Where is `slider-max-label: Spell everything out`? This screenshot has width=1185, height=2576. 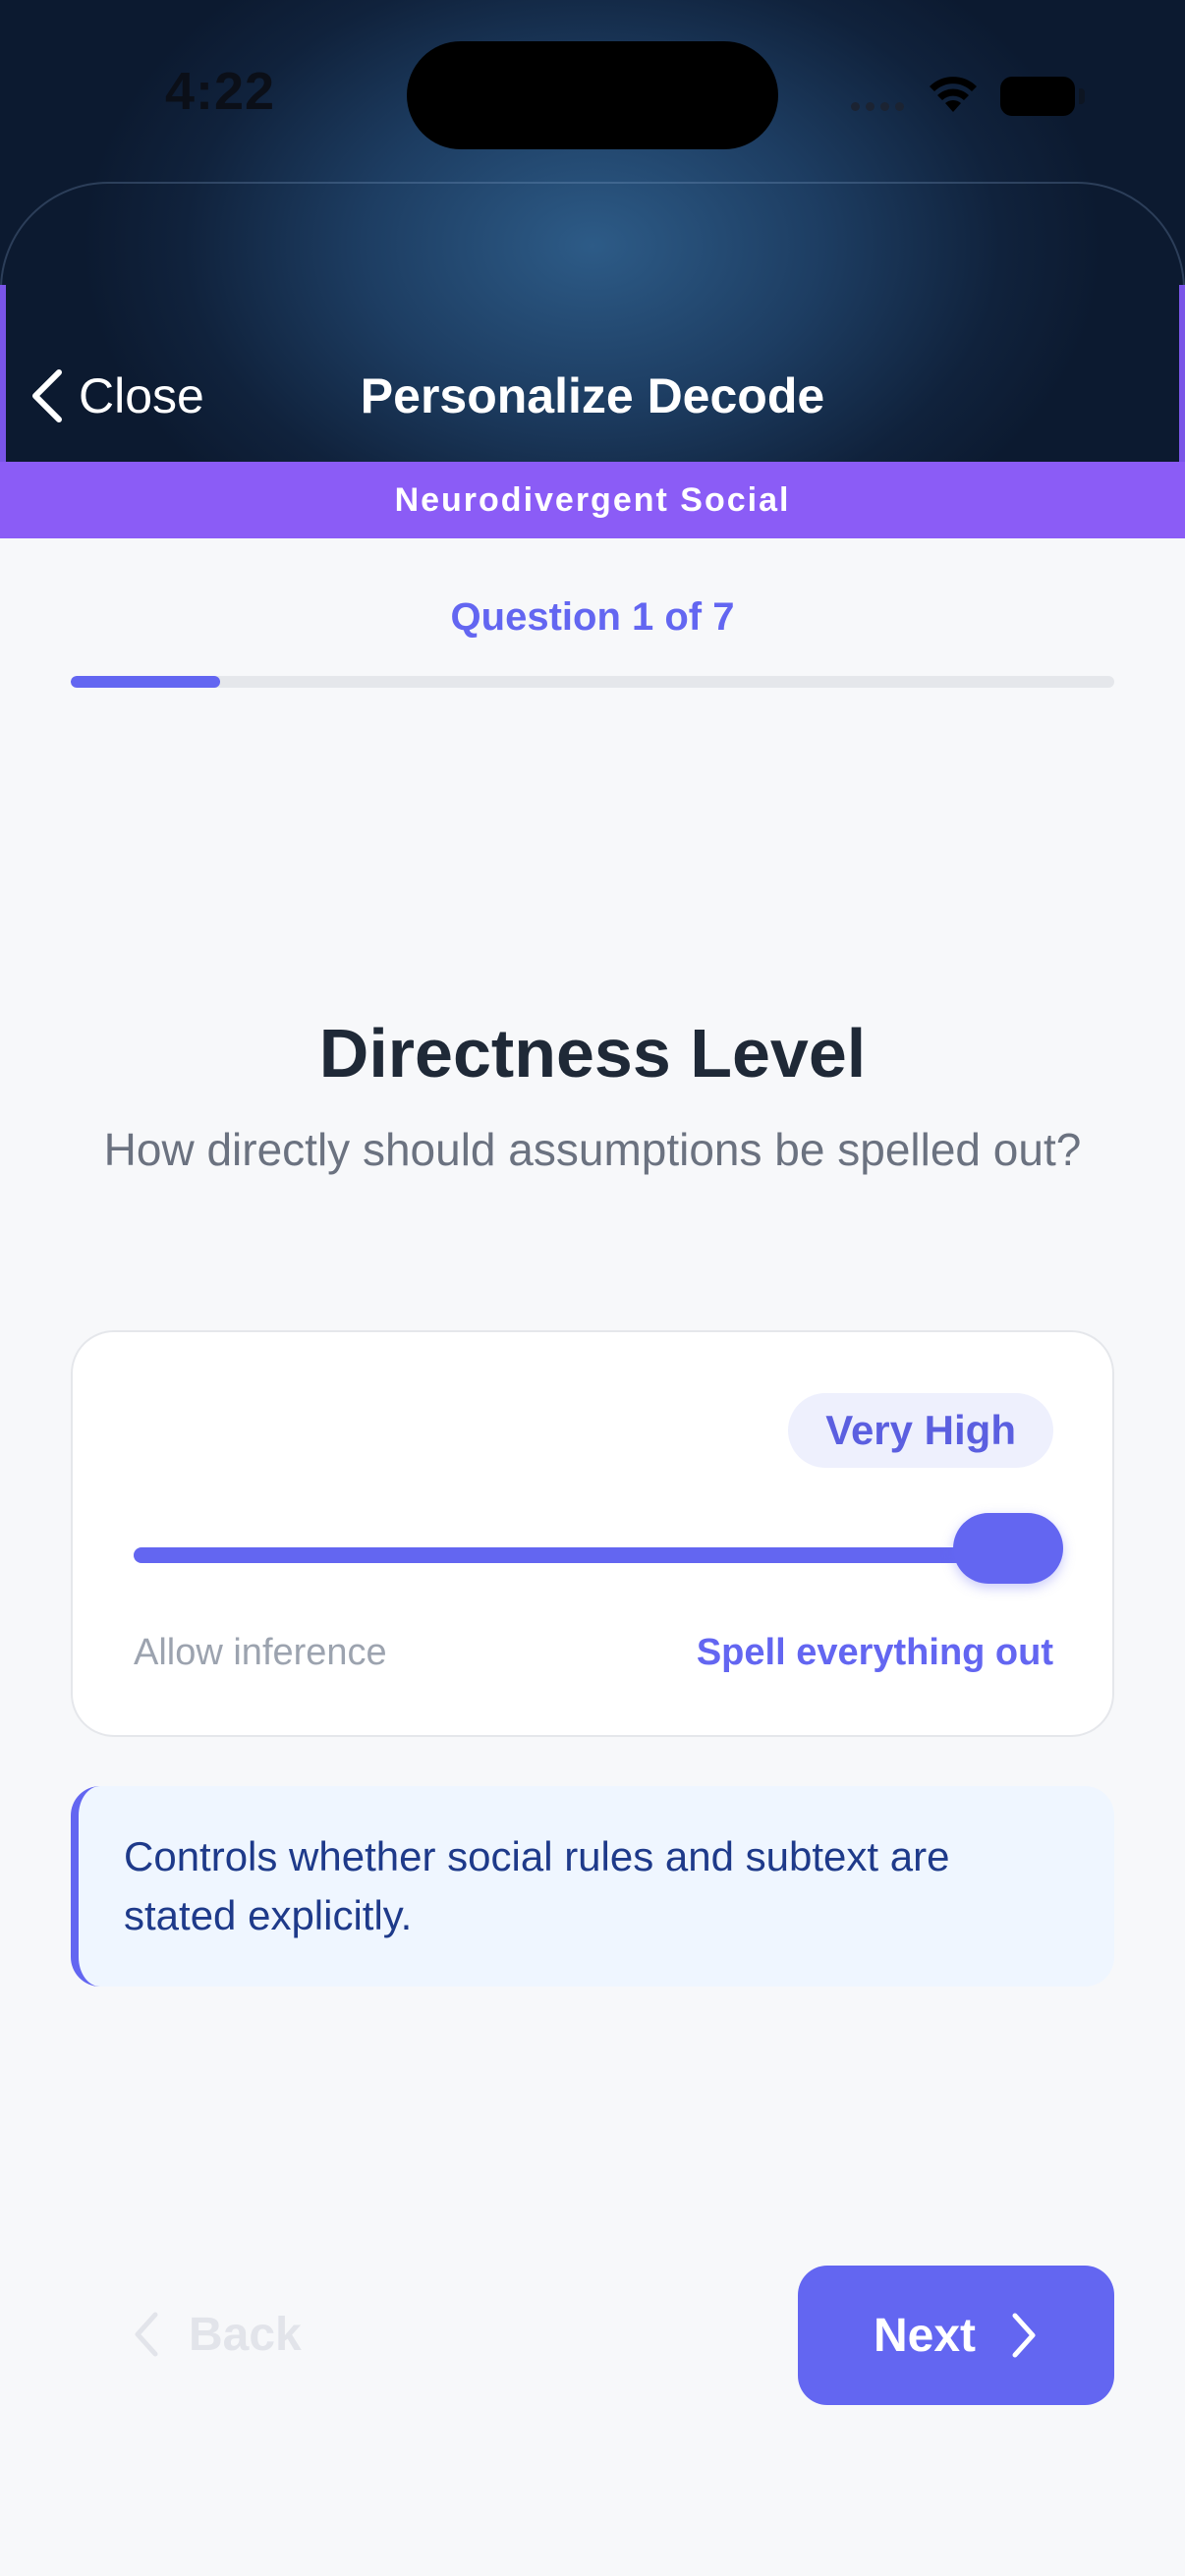 slider-max-label: Spell everything out is located at coordinates (875, 1652).